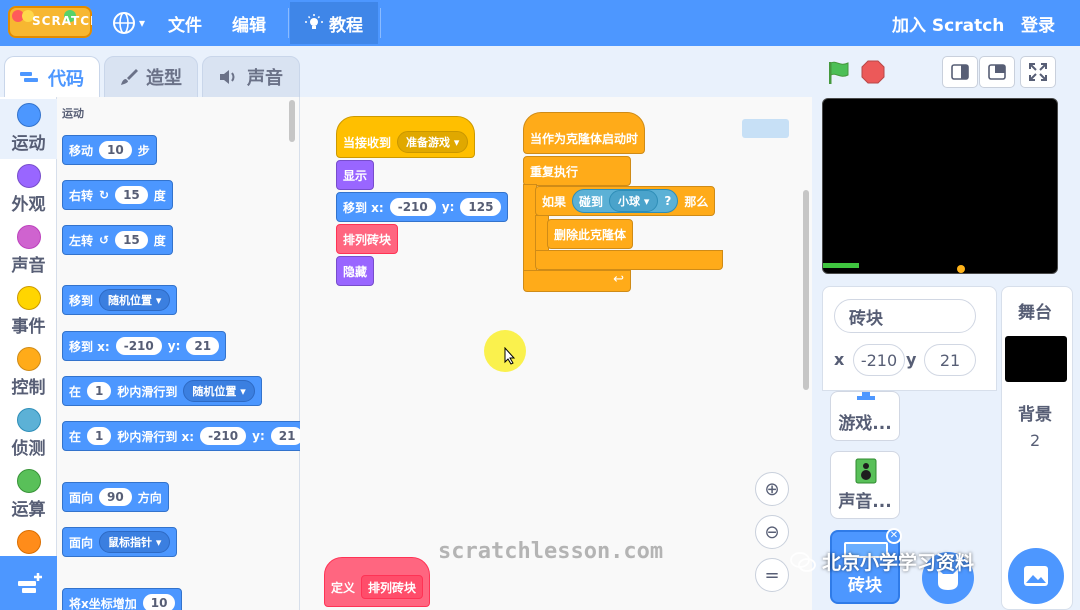 The height and width of the screenshot is (610, 1080). Describe the element at coordinates (866, 471) in the screenshot. I see `speaker-sprite-icon` at that location.